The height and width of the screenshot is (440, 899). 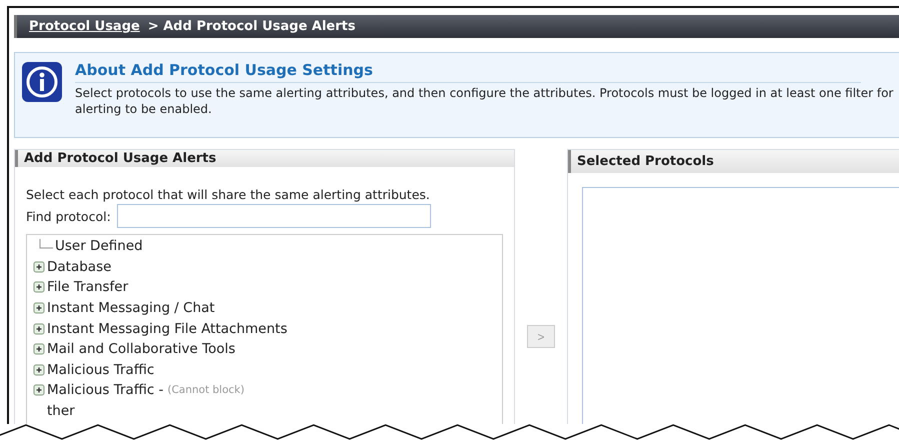 What do you see at coordinates (141, 349) in the screenshot?
I see `tree-item: Mail and Collaborative Tools` at bounding box center [141, 349].